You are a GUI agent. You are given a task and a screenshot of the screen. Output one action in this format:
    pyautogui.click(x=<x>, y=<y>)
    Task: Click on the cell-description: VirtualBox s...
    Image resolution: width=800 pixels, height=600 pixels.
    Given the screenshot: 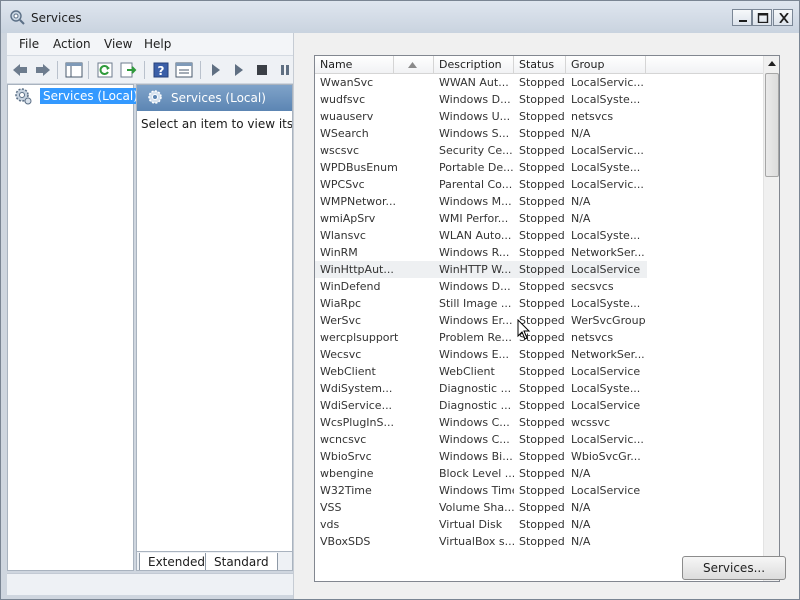 What is the action you would take?
    pyautogui.click(x=476, y=541)
    